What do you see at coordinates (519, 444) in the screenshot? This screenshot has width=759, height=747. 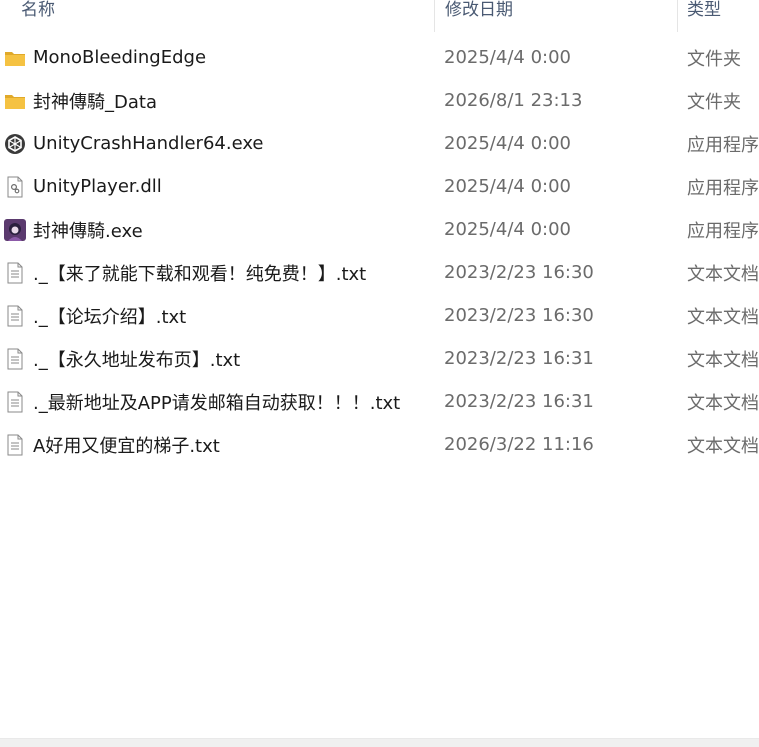 I see `file-modified-date: 2026/3/22 11:16` at bounding box center [519, 444].